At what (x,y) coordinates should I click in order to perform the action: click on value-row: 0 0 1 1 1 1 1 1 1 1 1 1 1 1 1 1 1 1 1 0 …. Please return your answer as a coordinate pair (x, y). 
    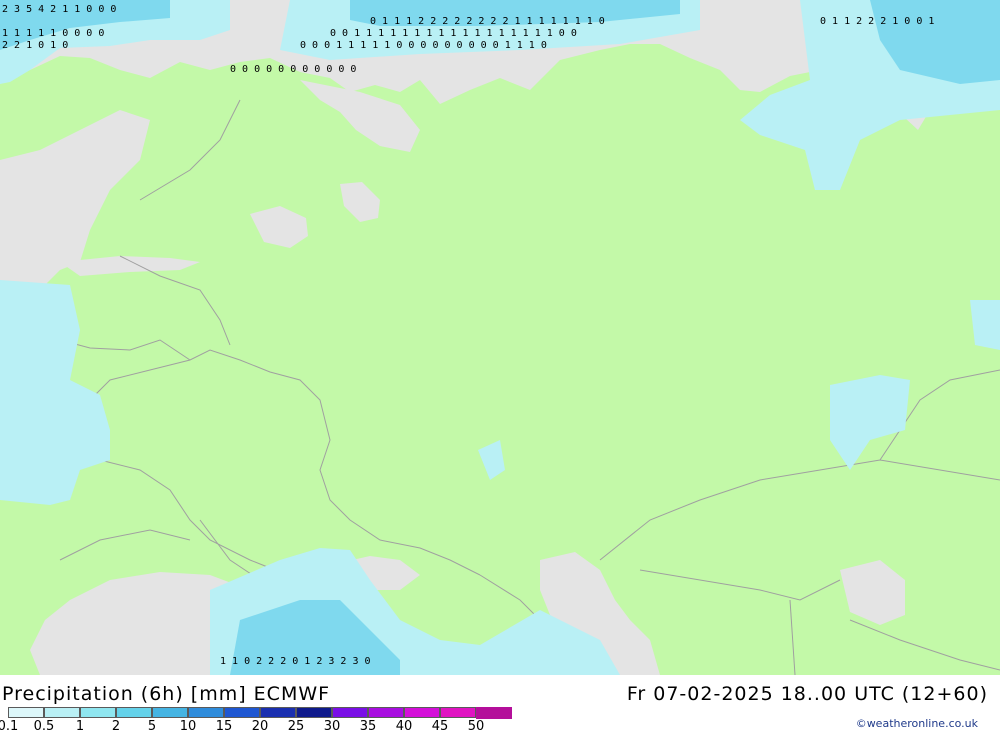
    Looking at the image, I should click on (453, 33).